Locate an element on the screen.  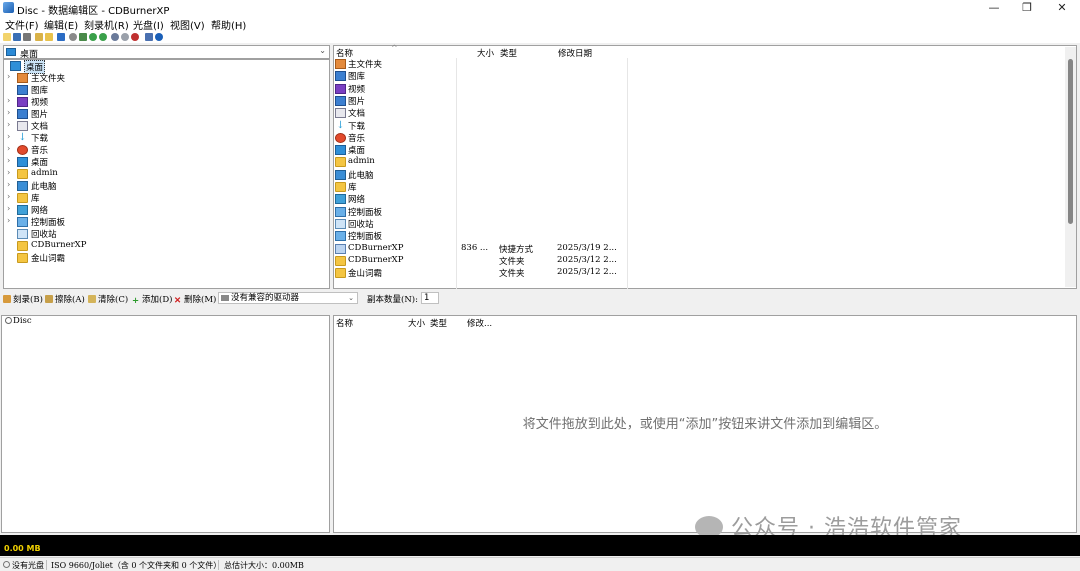
copies-stepper: 1 is located at coordinates (430, 298).